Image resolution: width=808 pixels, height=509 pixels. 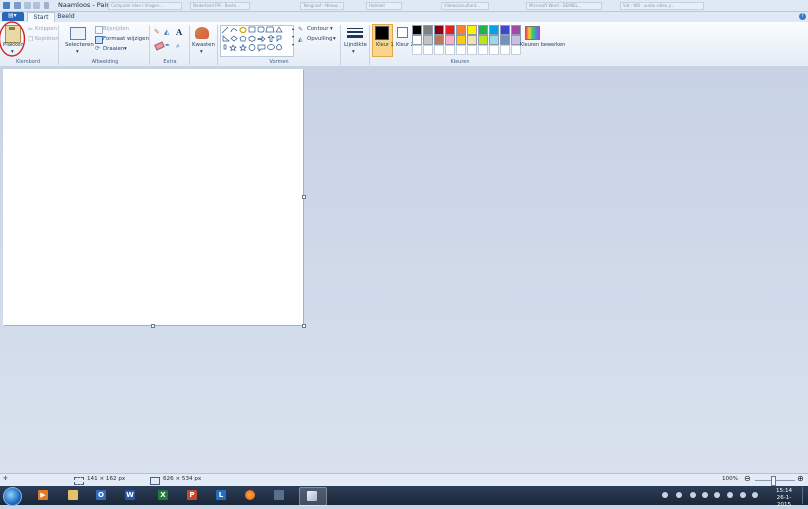 What do you see at coordinates (773, 481) in the screenshot?
I see `zoom-slider-thumb` at bounding box center [773, 481].